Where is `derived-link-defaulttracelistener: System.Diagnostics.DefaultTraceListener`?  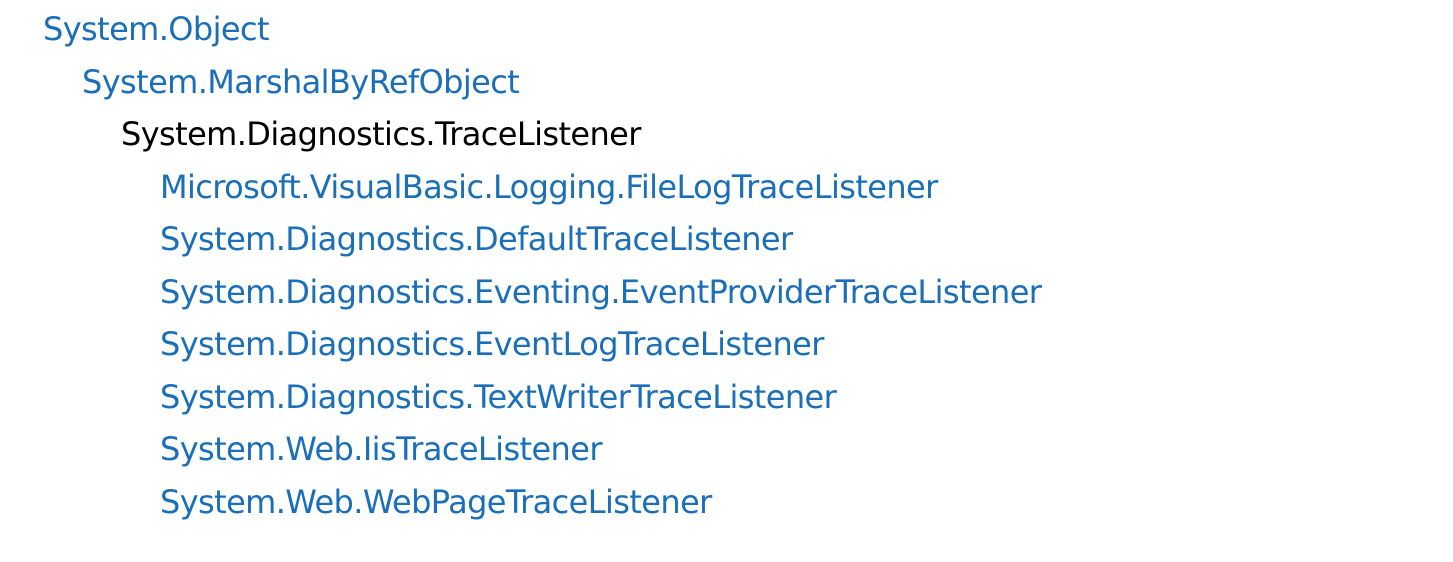
derived-link-defaulttracelistener: System.Diagnostics.DefaultTraceListener is located at coordinates (726, 239).